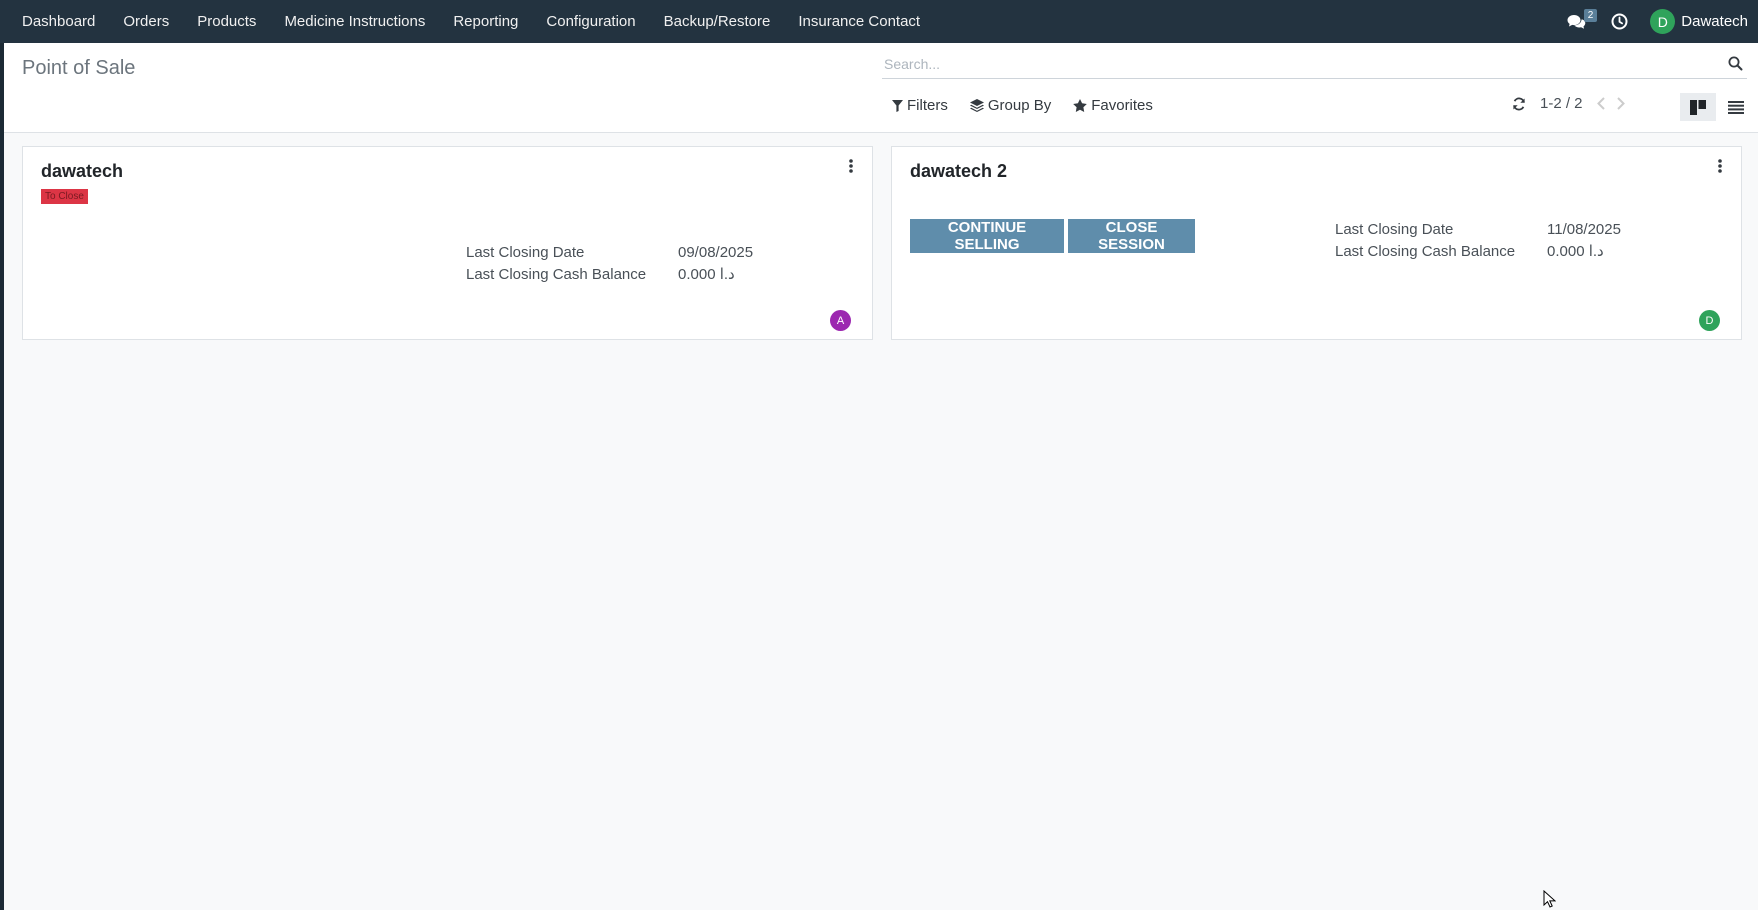 Image resolution: width=1758 pixels, height=910 pixels. I want to click on pager: 1-2 / 2, so click(1568, 103).